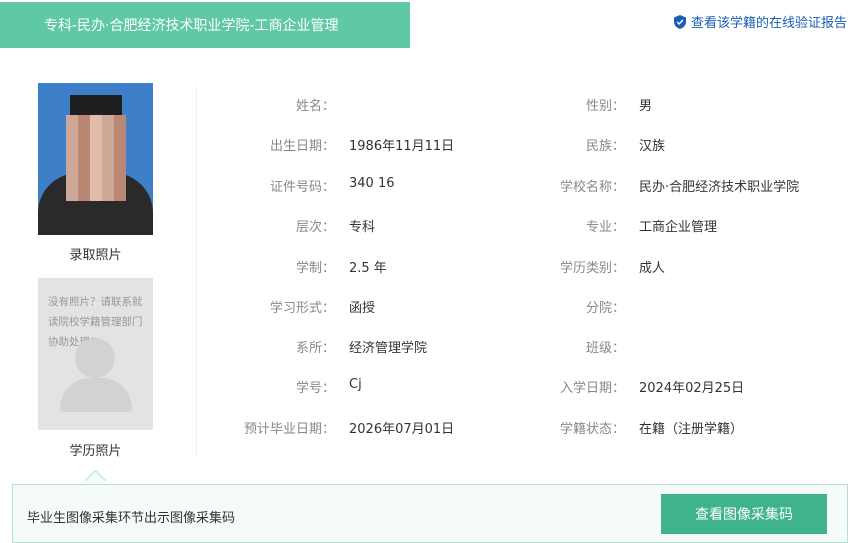 The height and width of the screenshot is (543, 852). Describe the element at coordinates (131, 518) in the screenshot. I see `capture-instruction: 毕业生图像采集环节出示图像采集码` at that location.